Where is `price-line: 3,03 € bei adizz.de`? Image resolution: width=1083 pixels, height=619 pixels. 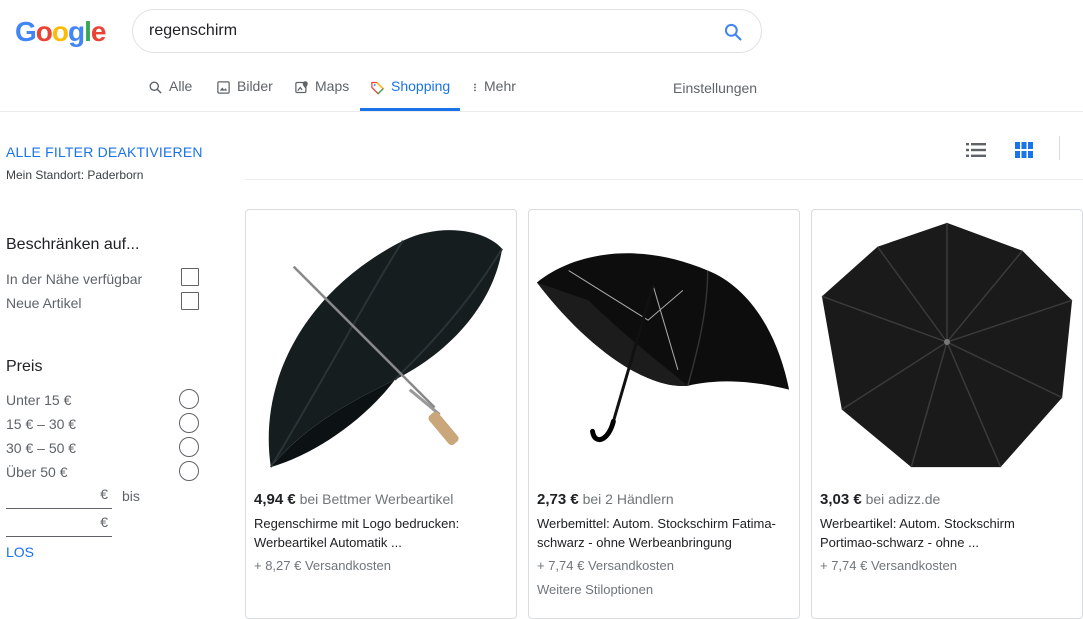 price-line: 3,03 € bei adizz.de is located at coordinates (880, 499).